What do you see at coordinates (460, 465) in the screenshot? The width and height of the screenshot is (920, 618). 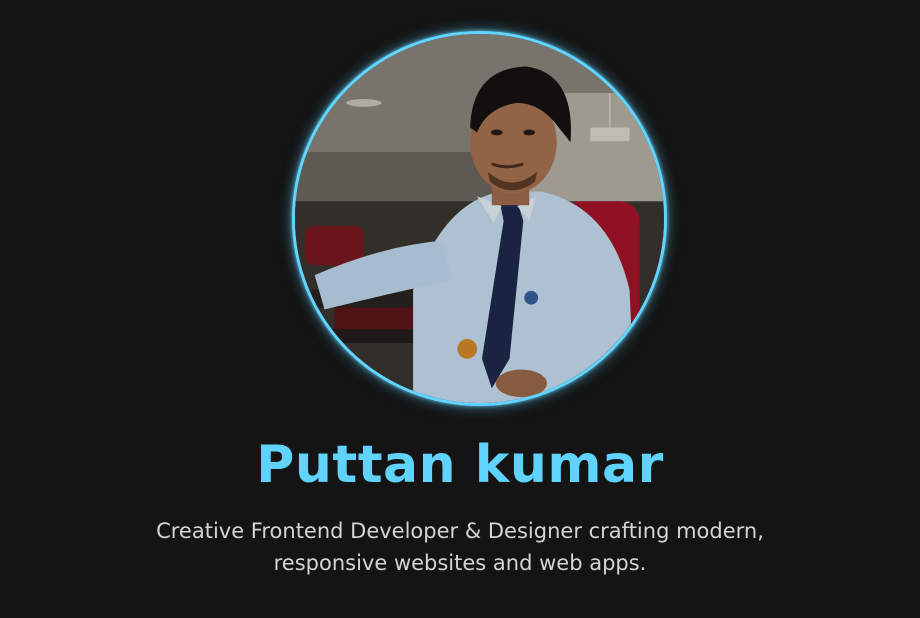 I see `profile-name: Puttan kumar` at bounding box center [460, 465].